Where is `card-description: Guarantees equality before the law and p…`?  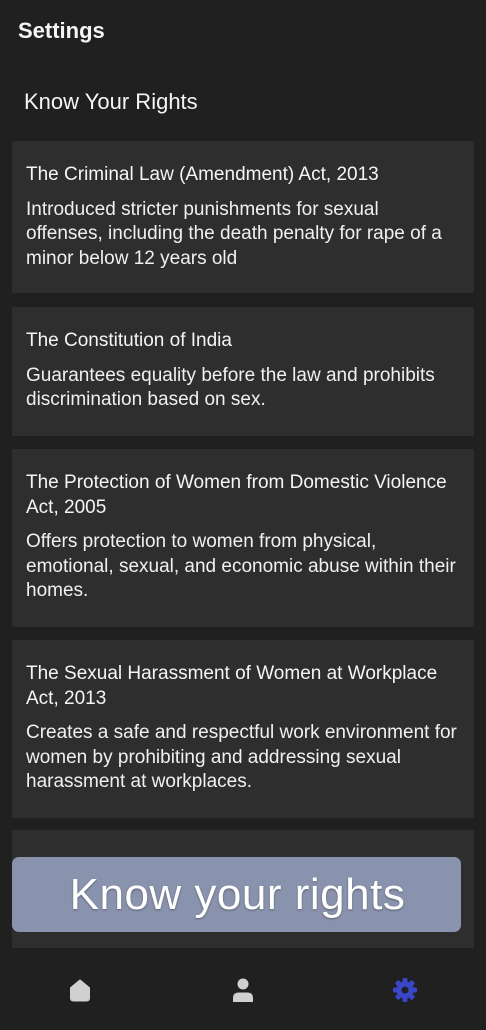
card-description: Guarantees equality before the law and p… is located at coordinates (230, 387).